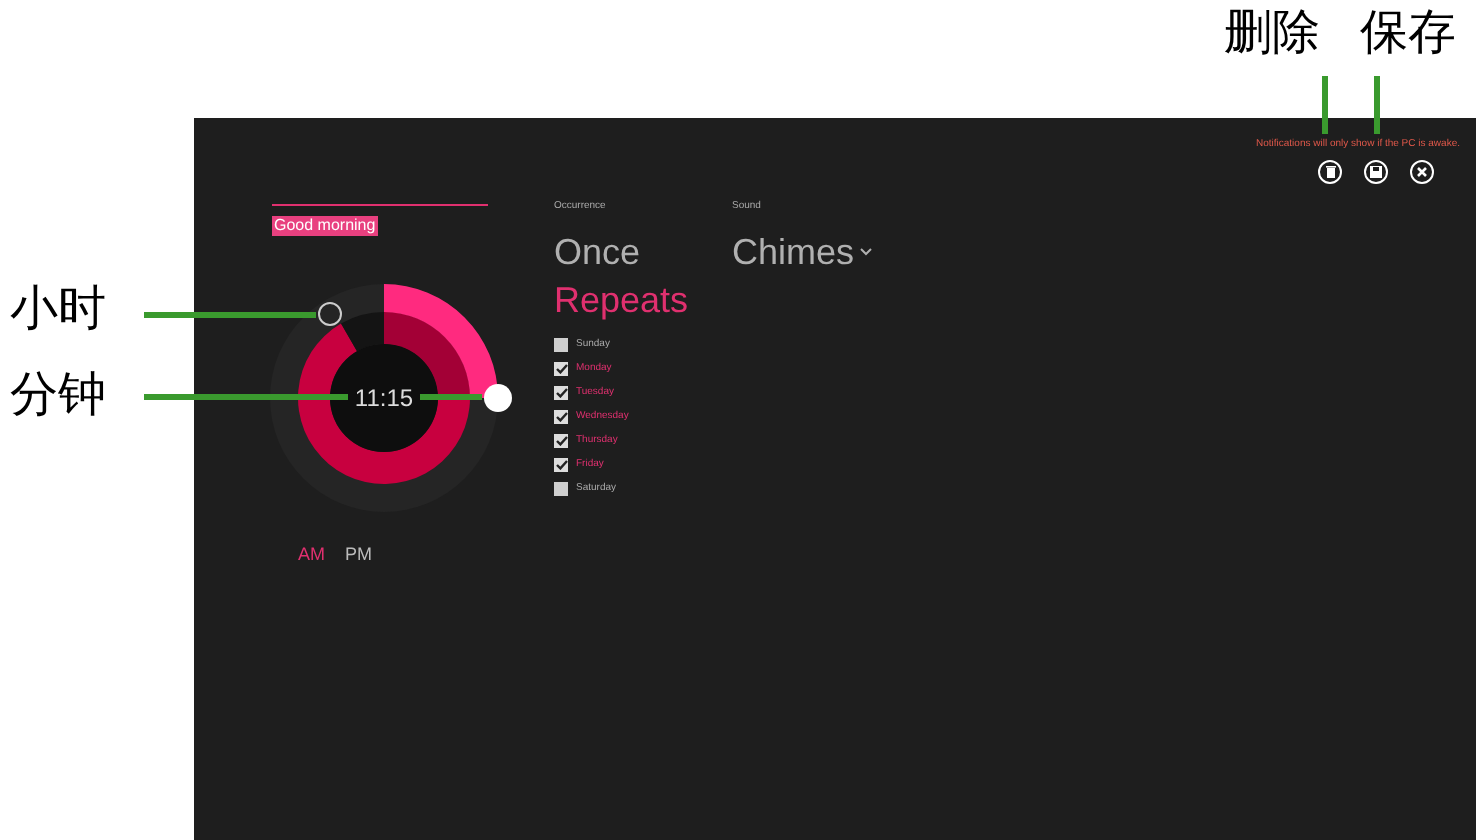 This screenshot has height=840, width=1476. I want to click on delete-button, so click(1330, 172).